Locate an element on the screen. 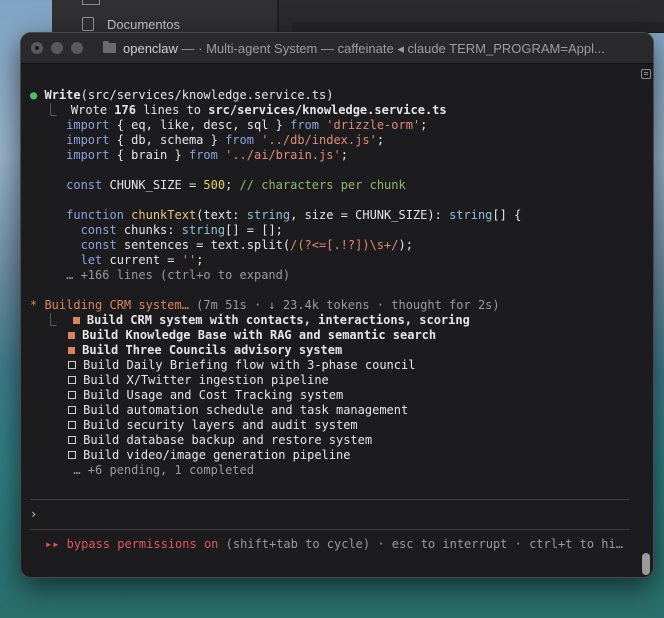  task-item: Build Usage and Cost Tracking system is located at coordinates (331, 395).